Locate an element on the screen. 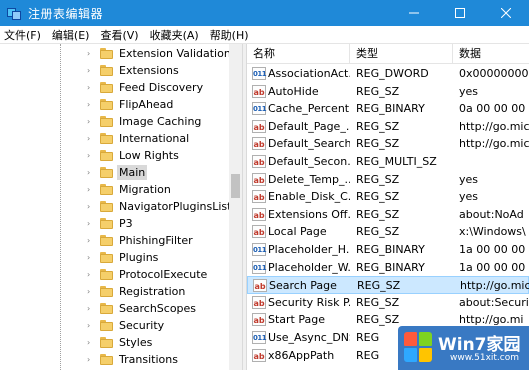 This screenshot has width=529, height=370. value-row: 011Cache_Percent... REG_BINARY 0a 00 00 00 is located at coordinates (388, 109).